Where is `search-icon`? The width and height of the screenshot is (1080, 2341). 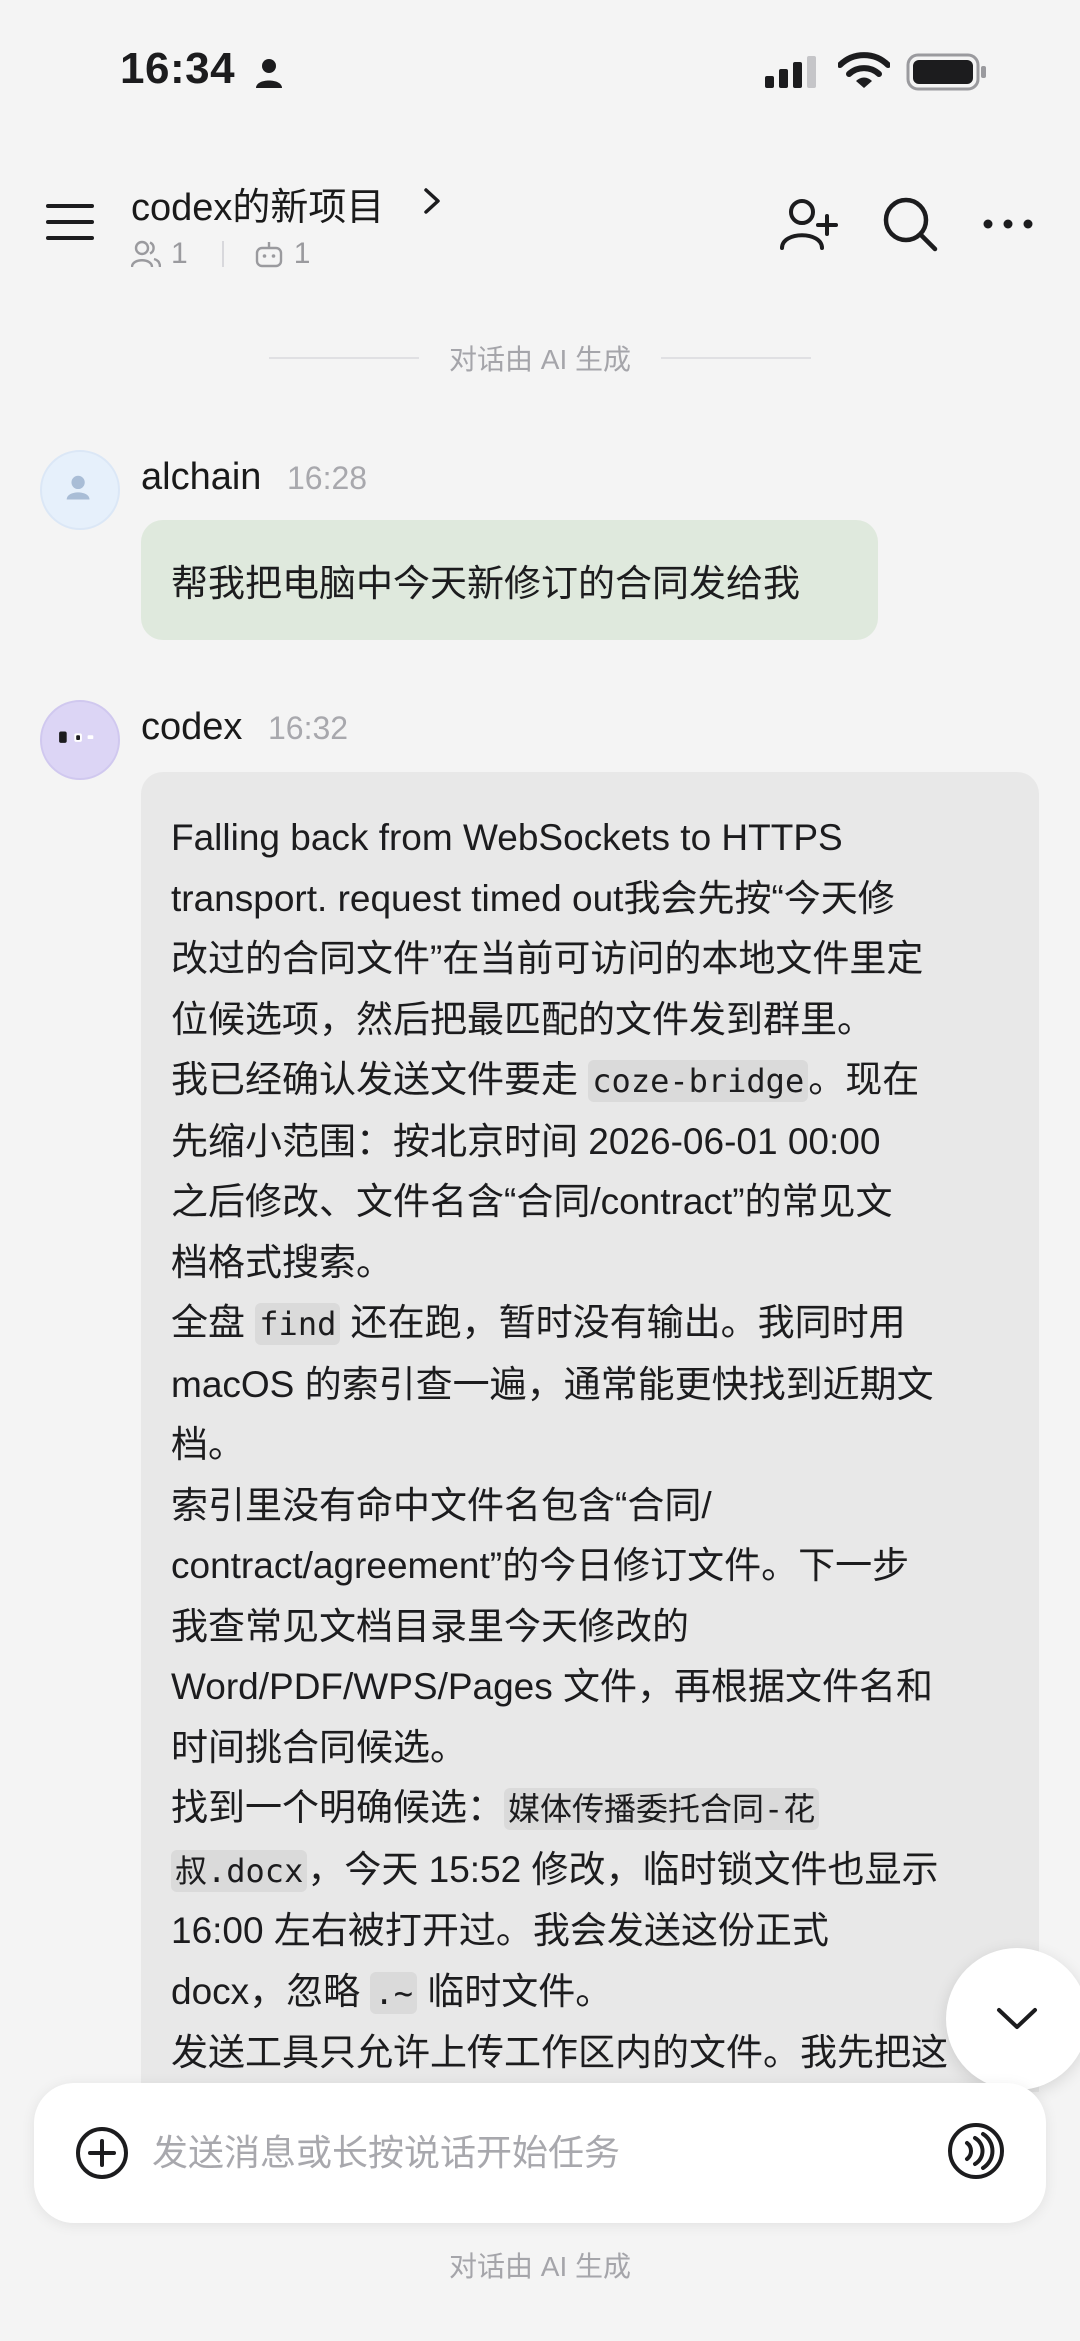
search-icon is located at coordinates (910, 224).